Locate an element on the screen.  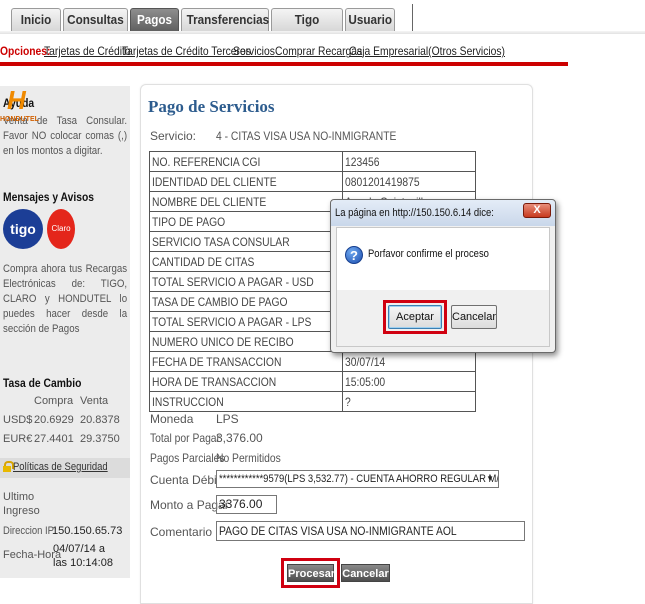
cell-text: TIPO DE PAGO is located at coordinates (189, 221).